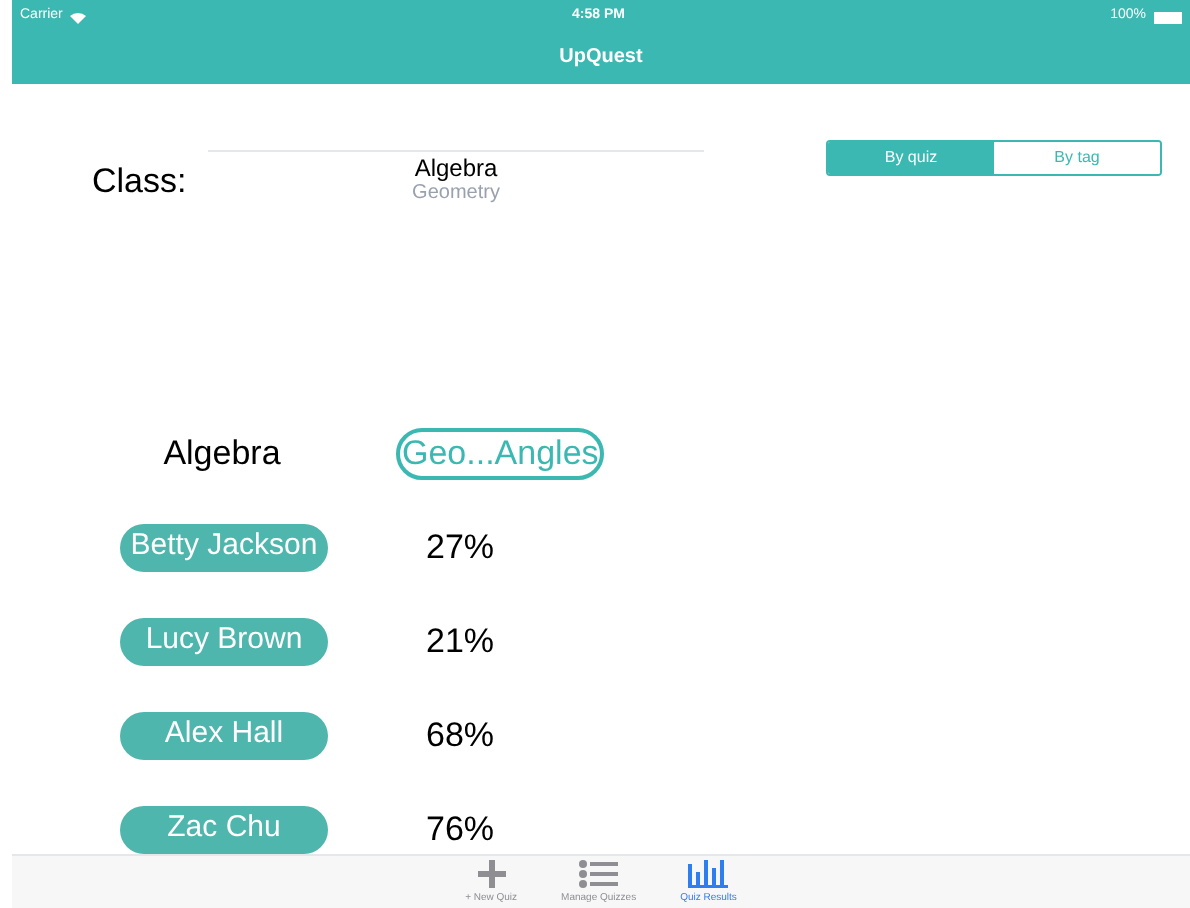 Image resolution: width=1190 pixels, height=908 pixels. I want to click on window-title: UpQuest, so click(601, 57).